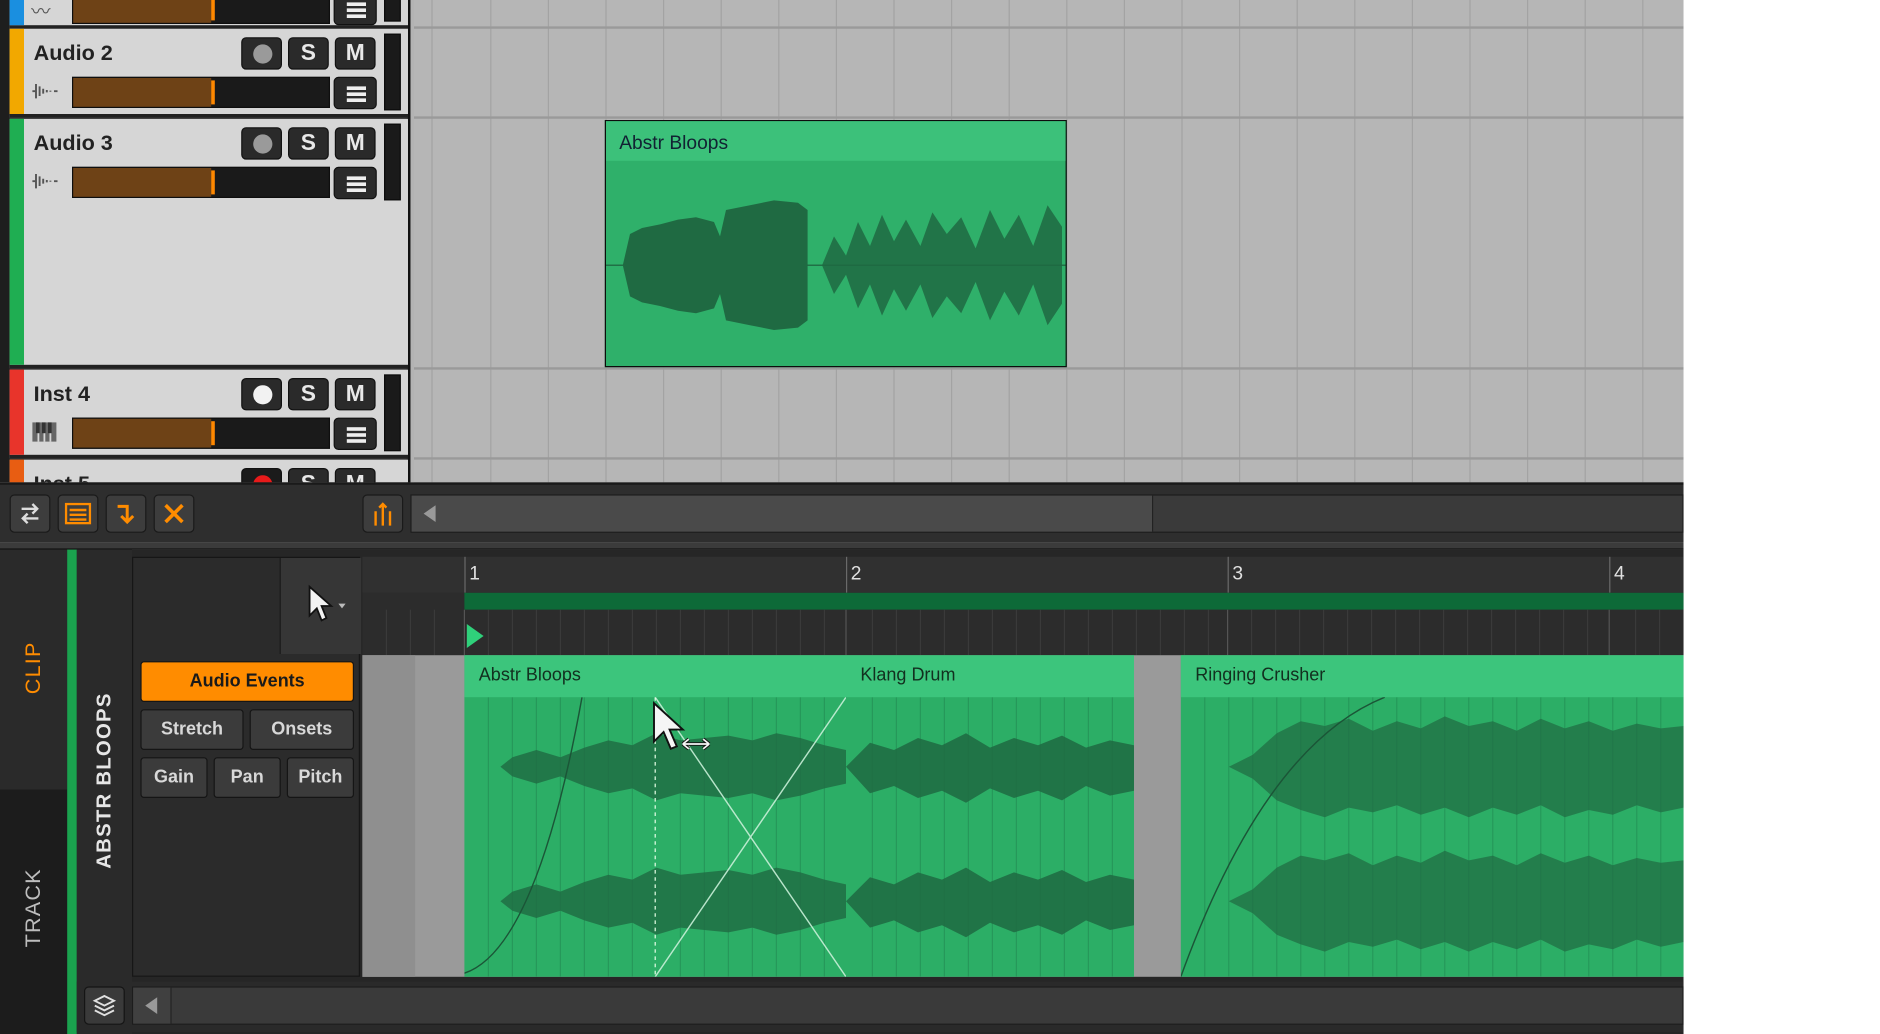 The height and width of the screenshot is (1034, 1880). Describe the element at coordinates (41, 12) in the screenshot. I see `waveform-icon: 〰` at that location.